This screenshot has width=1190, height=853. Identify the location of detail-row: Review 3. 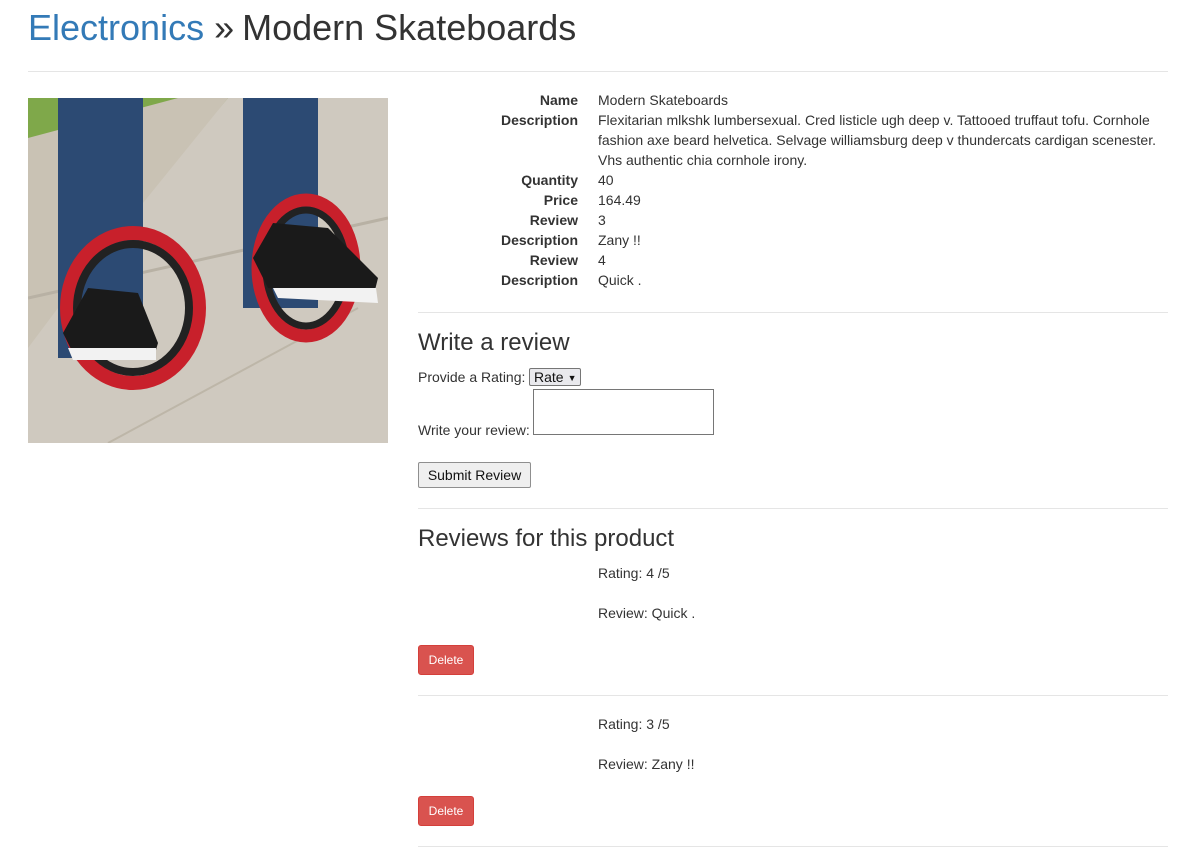
(793, 220).